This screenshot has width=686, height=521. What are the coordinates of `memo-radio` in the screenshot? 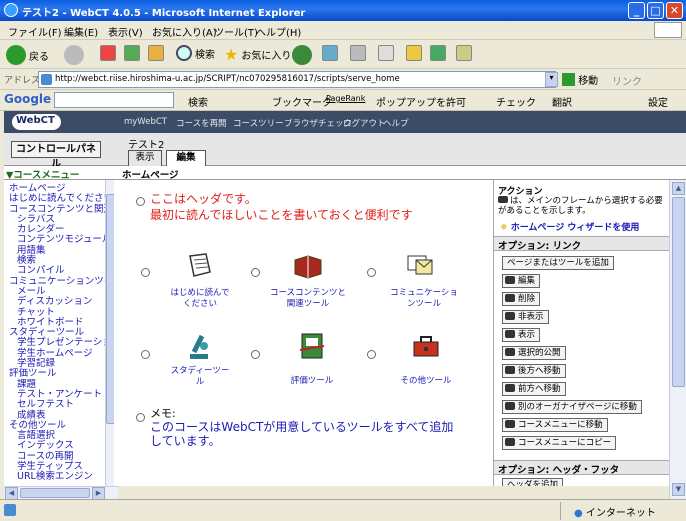 It's located at (140, 417).